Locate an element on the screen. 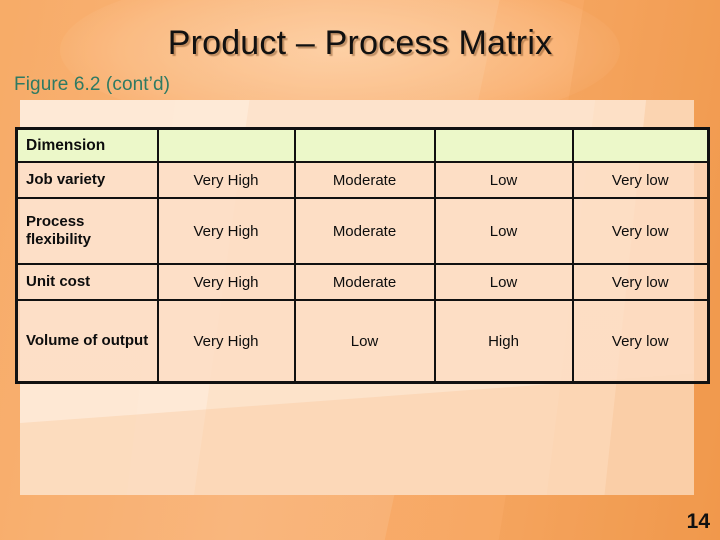  cell-job-variety-2: Moderate is located at coordinates (364, 180).